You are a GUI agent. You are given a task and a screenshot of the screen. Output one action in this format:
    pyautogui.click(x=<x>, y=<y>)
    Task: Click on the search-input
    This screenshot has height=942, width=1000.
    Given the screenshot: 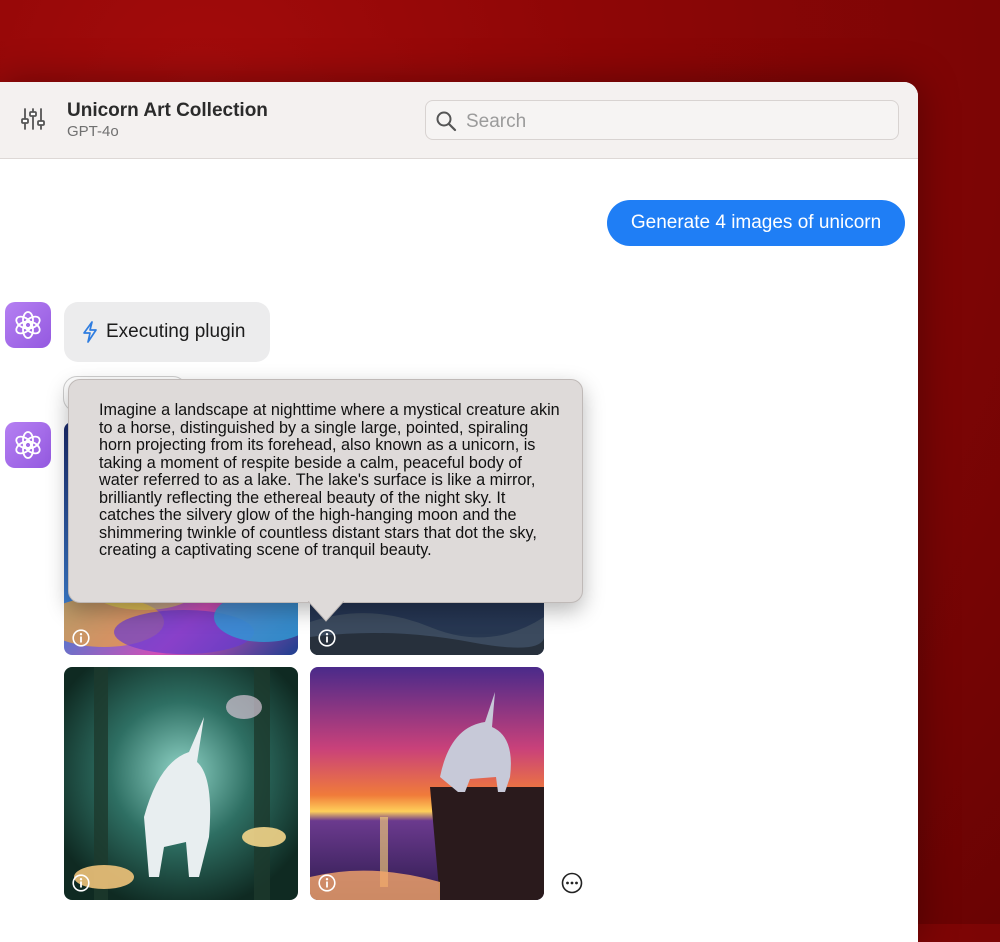 What is the action you would take?
    pyautogui.click(x=676, y=122)
    